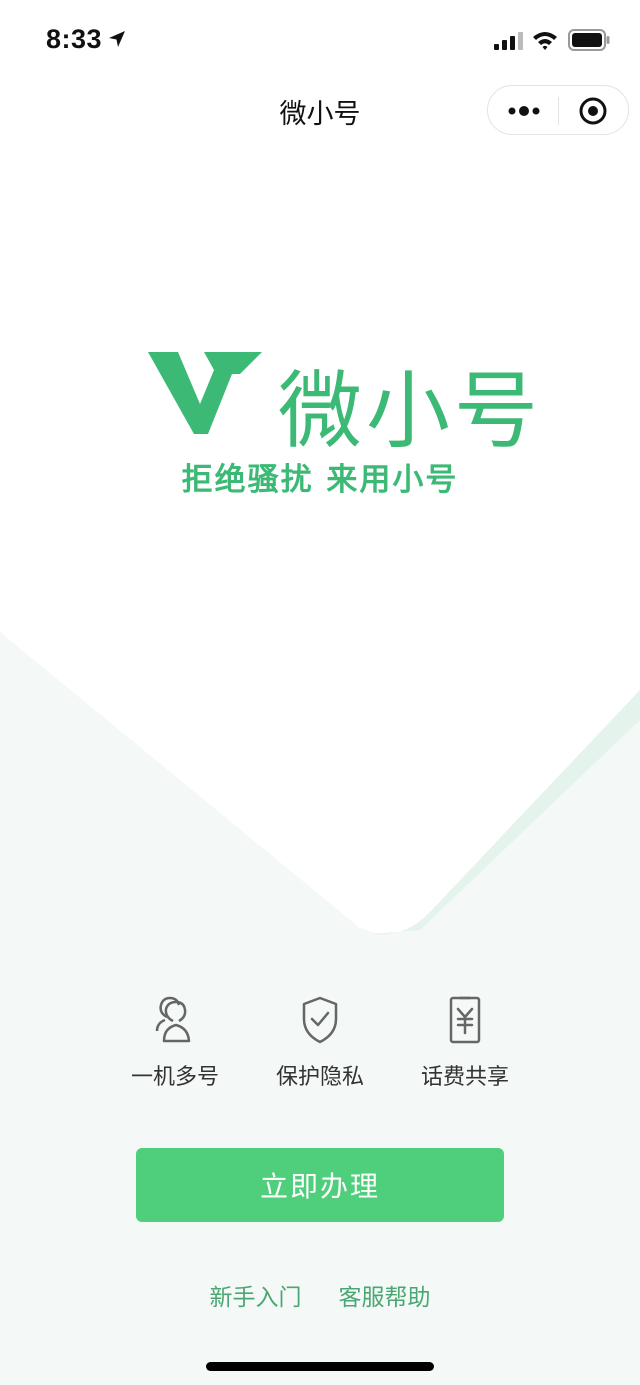  I want to click on feature-privacy: 保护隐私, so click(320, 1043).